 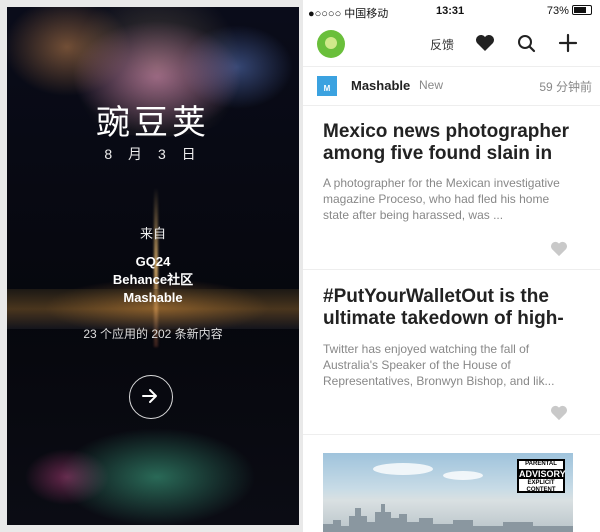 What do you see at coordinates (557, 11) in the screenshot?
I see `battery-percent: 73%` at bounding box center [557, 11].